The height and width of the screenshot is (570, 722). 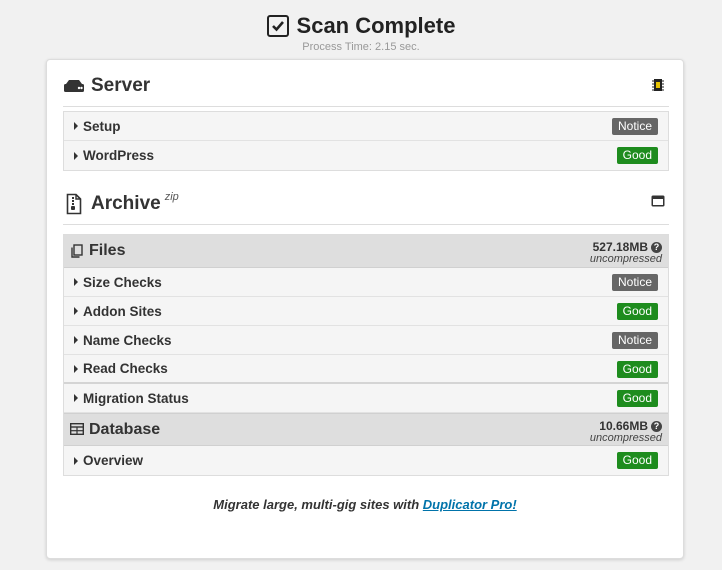 I want to click on promo-text: Migrate large, multi-gig sites with, so click(x=318, y=504).